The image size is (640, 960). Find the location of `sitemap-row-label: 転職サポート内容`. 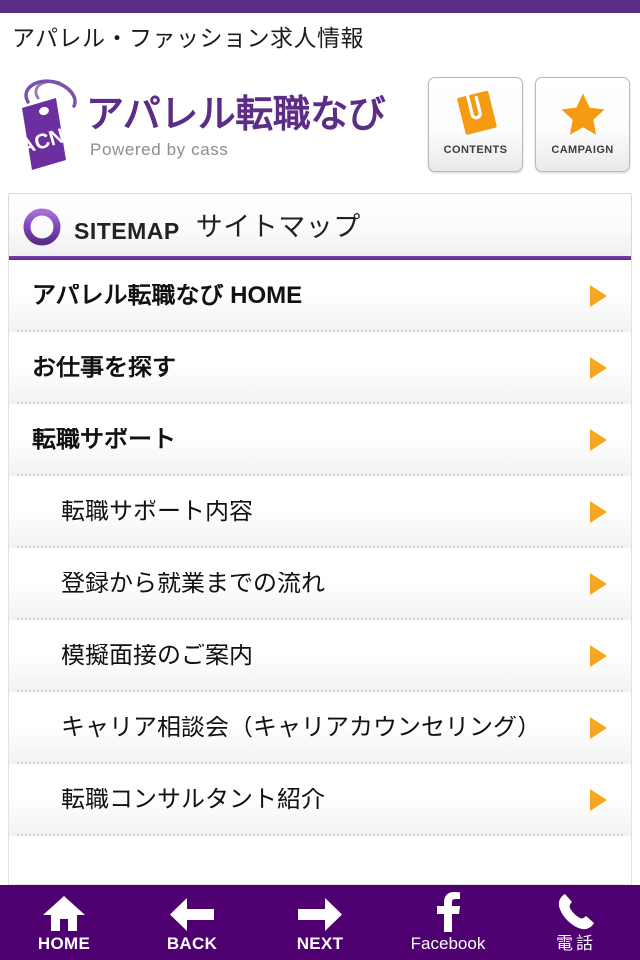

sitemap-row-label: 転職サポート内容 is located at coordinates (157, 512).